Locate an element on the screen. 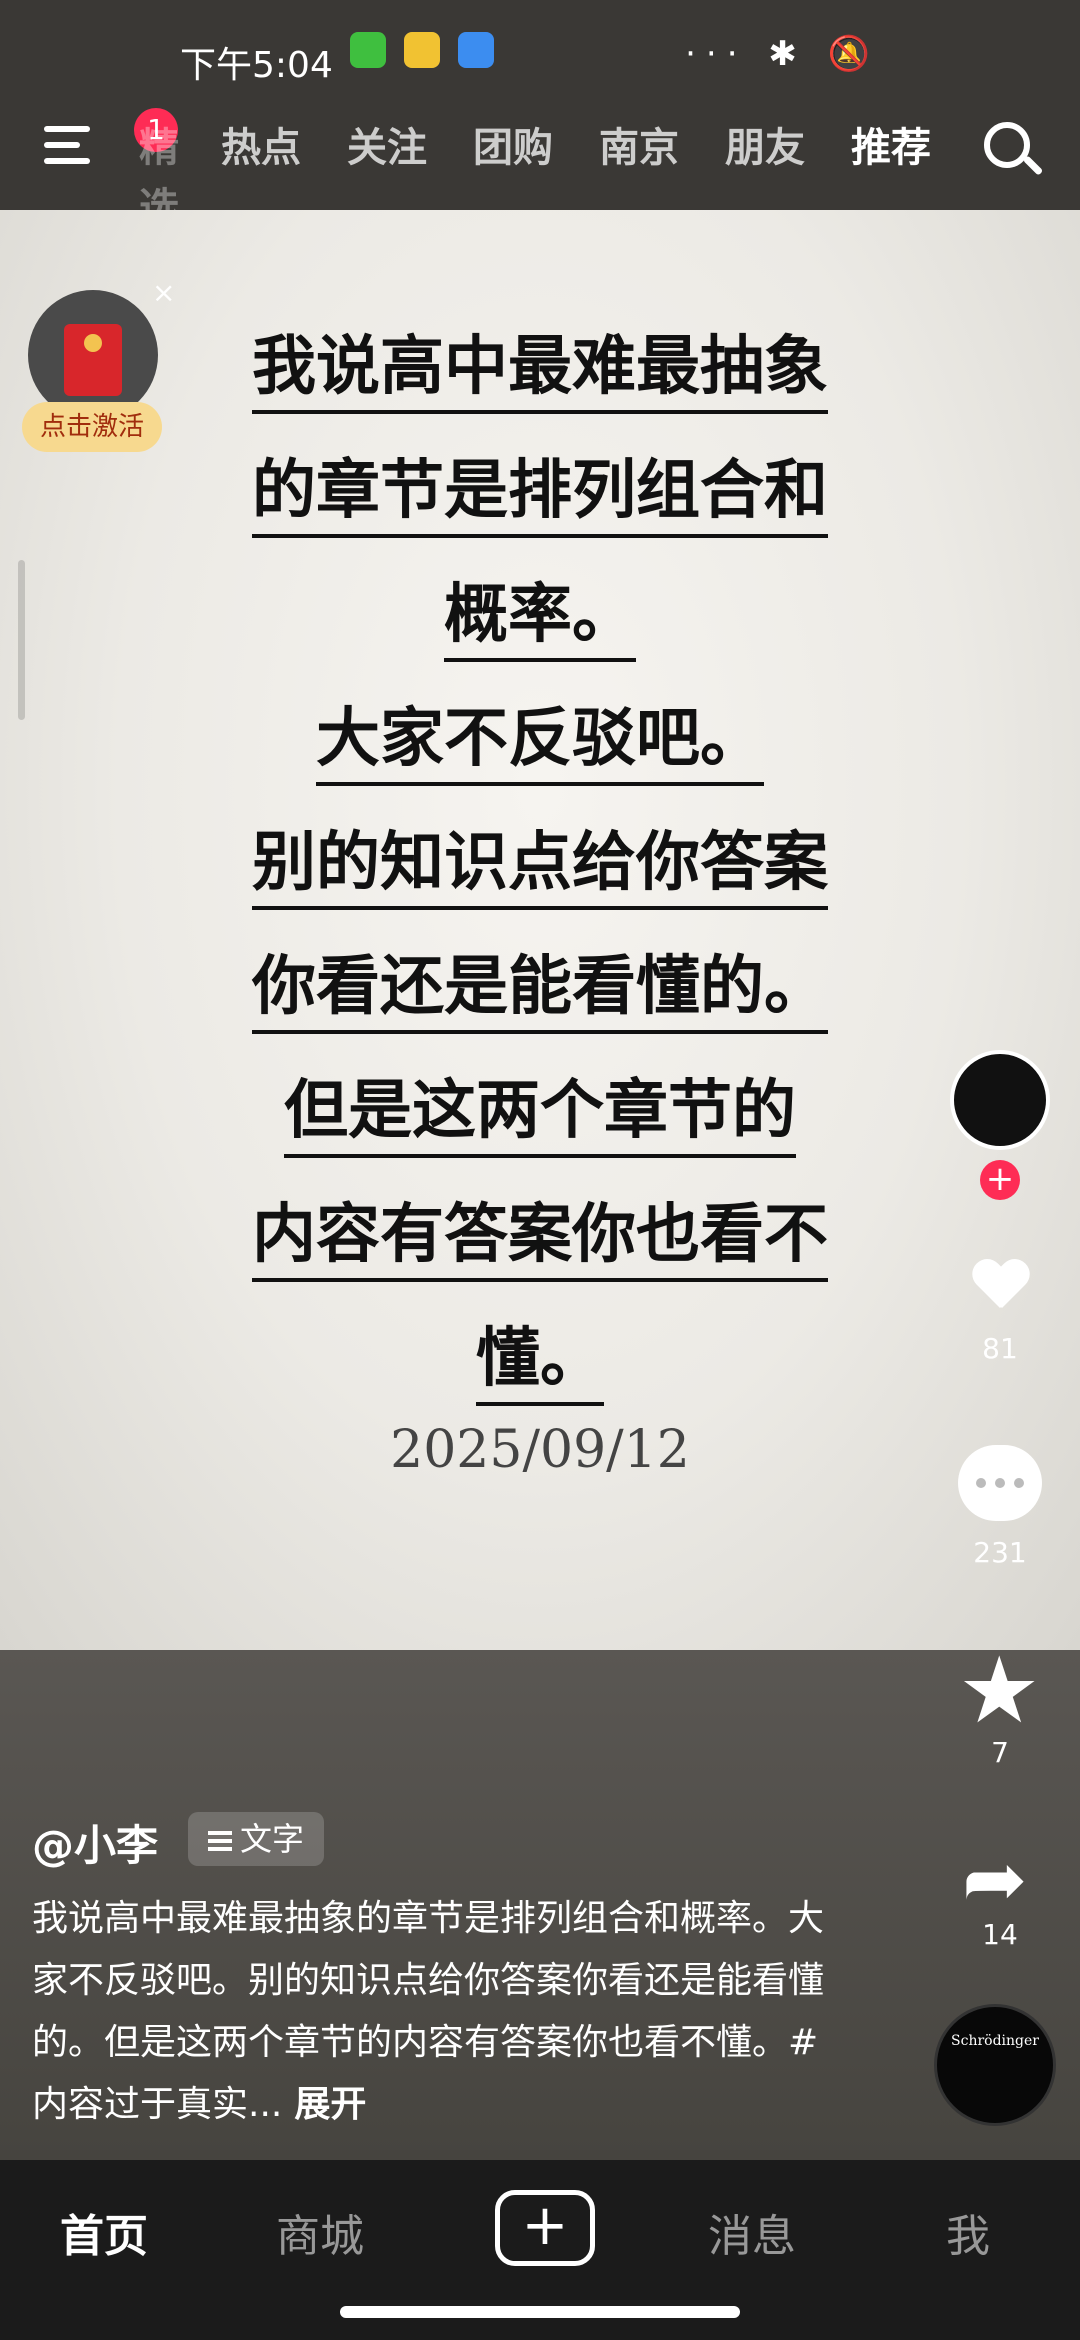 The image size is (1080, 2340). expand-link: 展开 is located at coordinates (330, 2104).